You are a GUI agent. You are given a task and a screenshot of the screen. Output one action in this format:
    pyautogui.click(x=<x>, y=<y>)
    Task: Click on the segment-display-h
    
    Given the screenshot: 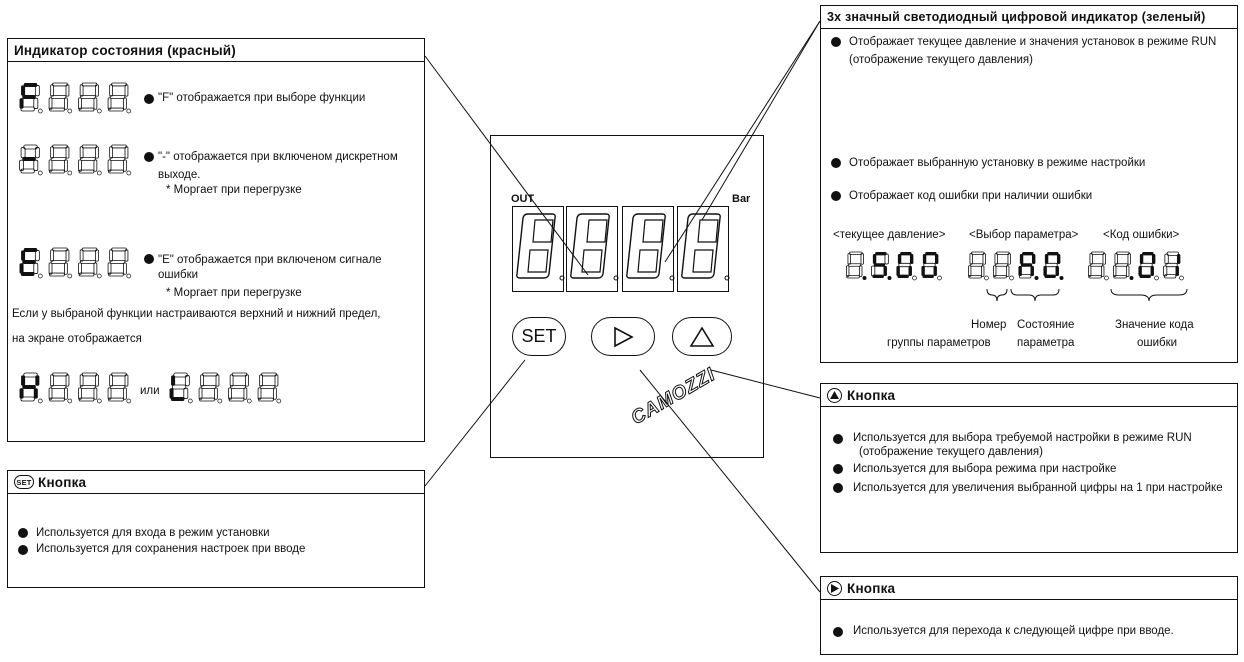 What is the action you would take?
    pyautogui.click(x=75, y=388)
    